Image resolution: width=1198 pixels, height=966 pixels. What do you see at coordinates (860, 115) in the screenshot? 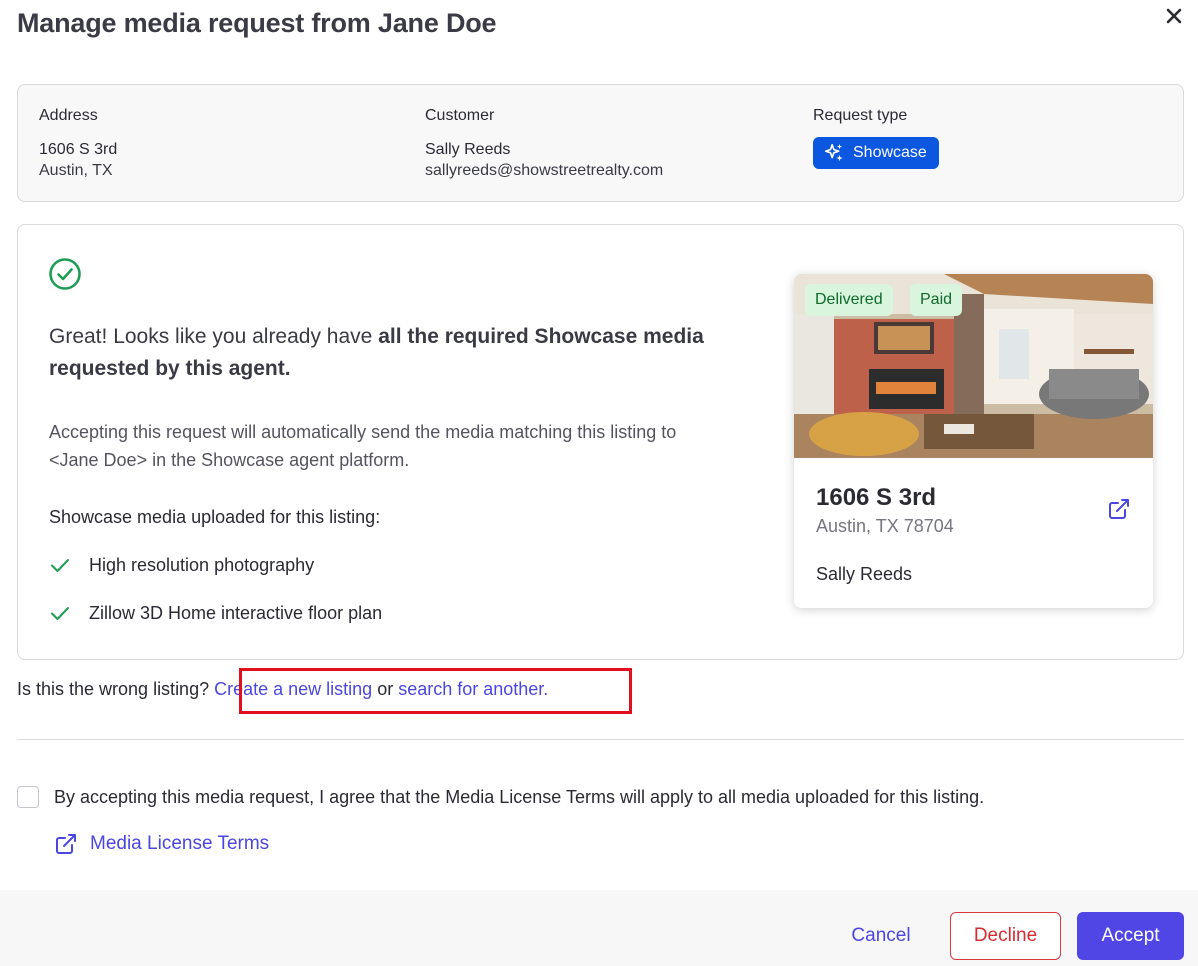
I see `request-type-label: Request type` at bounding box center [860, 115].